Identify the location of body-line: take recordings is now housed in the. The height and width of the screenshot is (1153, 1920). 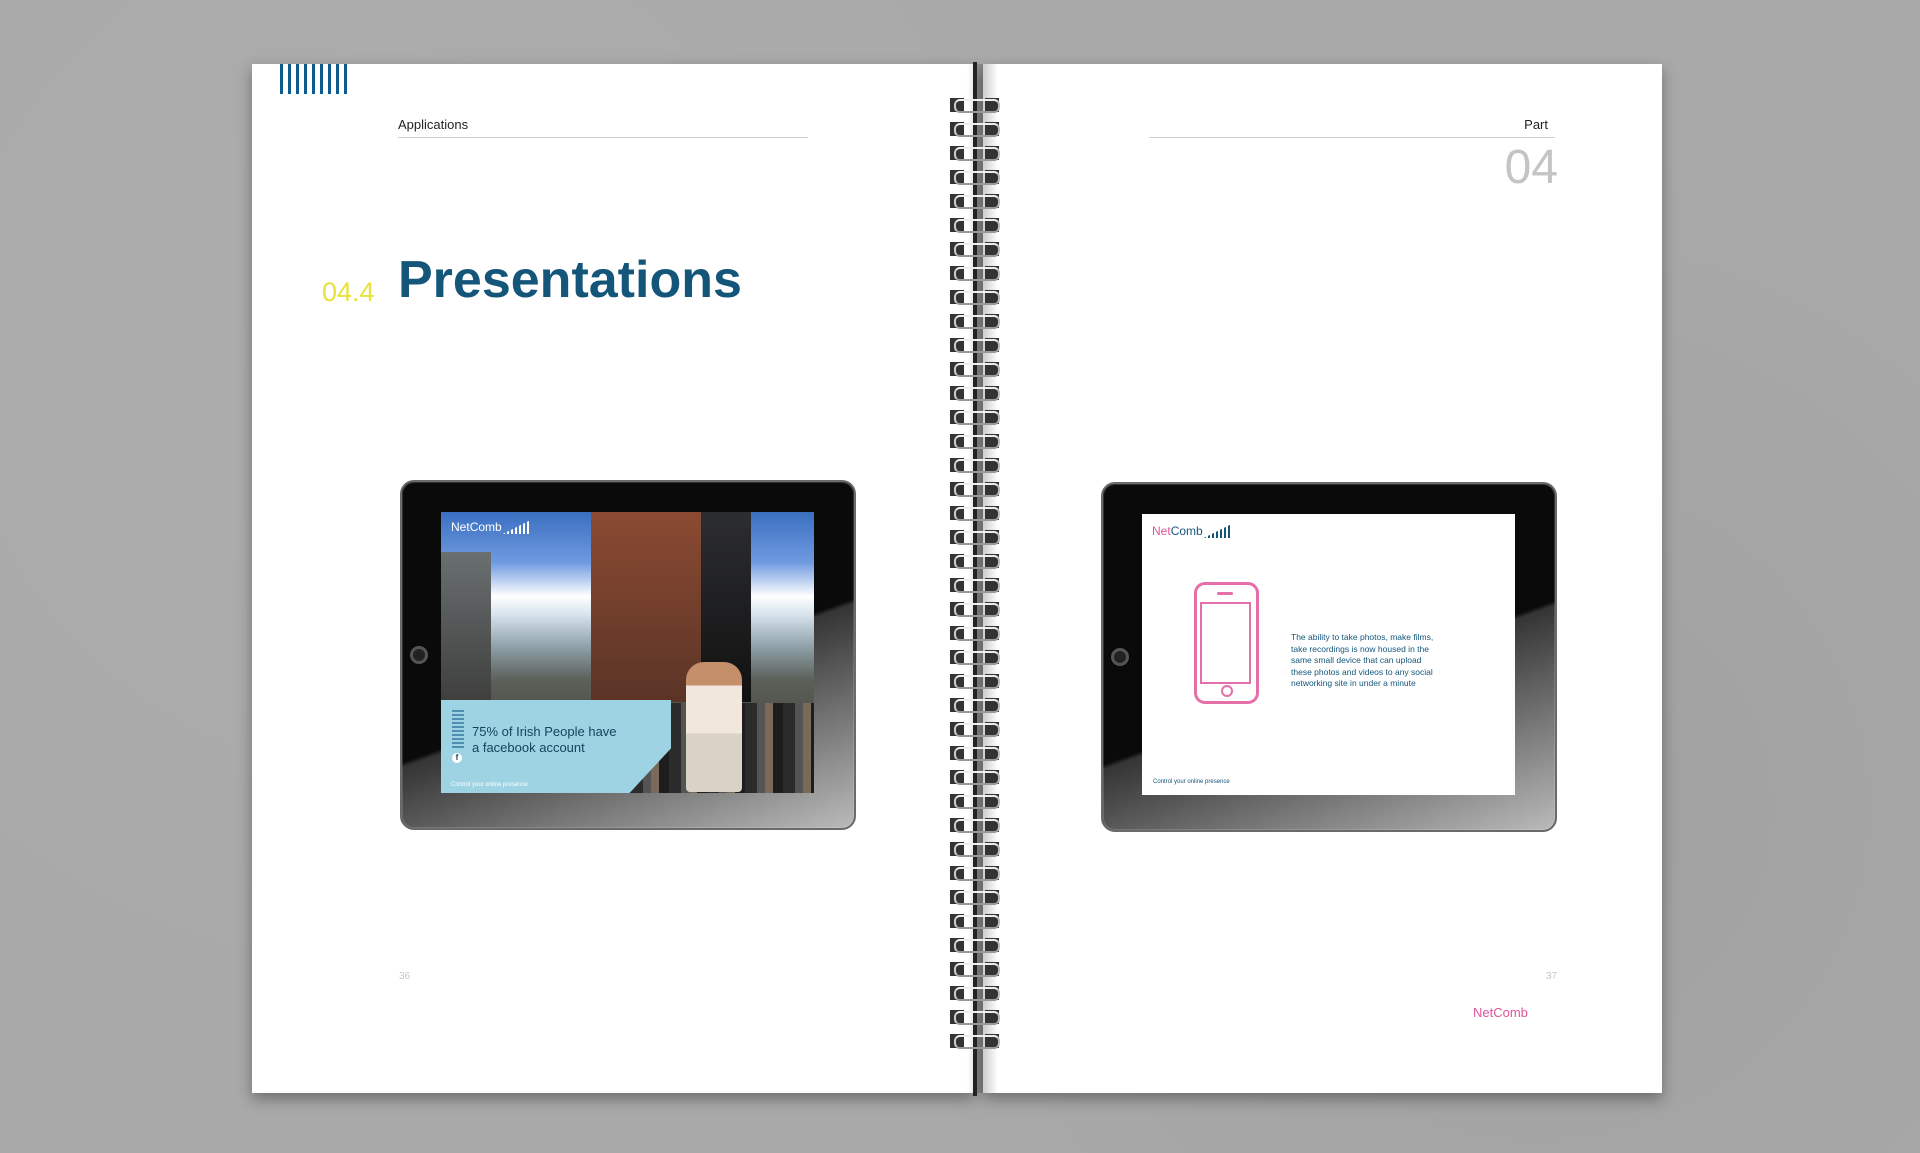
(1360, 648).